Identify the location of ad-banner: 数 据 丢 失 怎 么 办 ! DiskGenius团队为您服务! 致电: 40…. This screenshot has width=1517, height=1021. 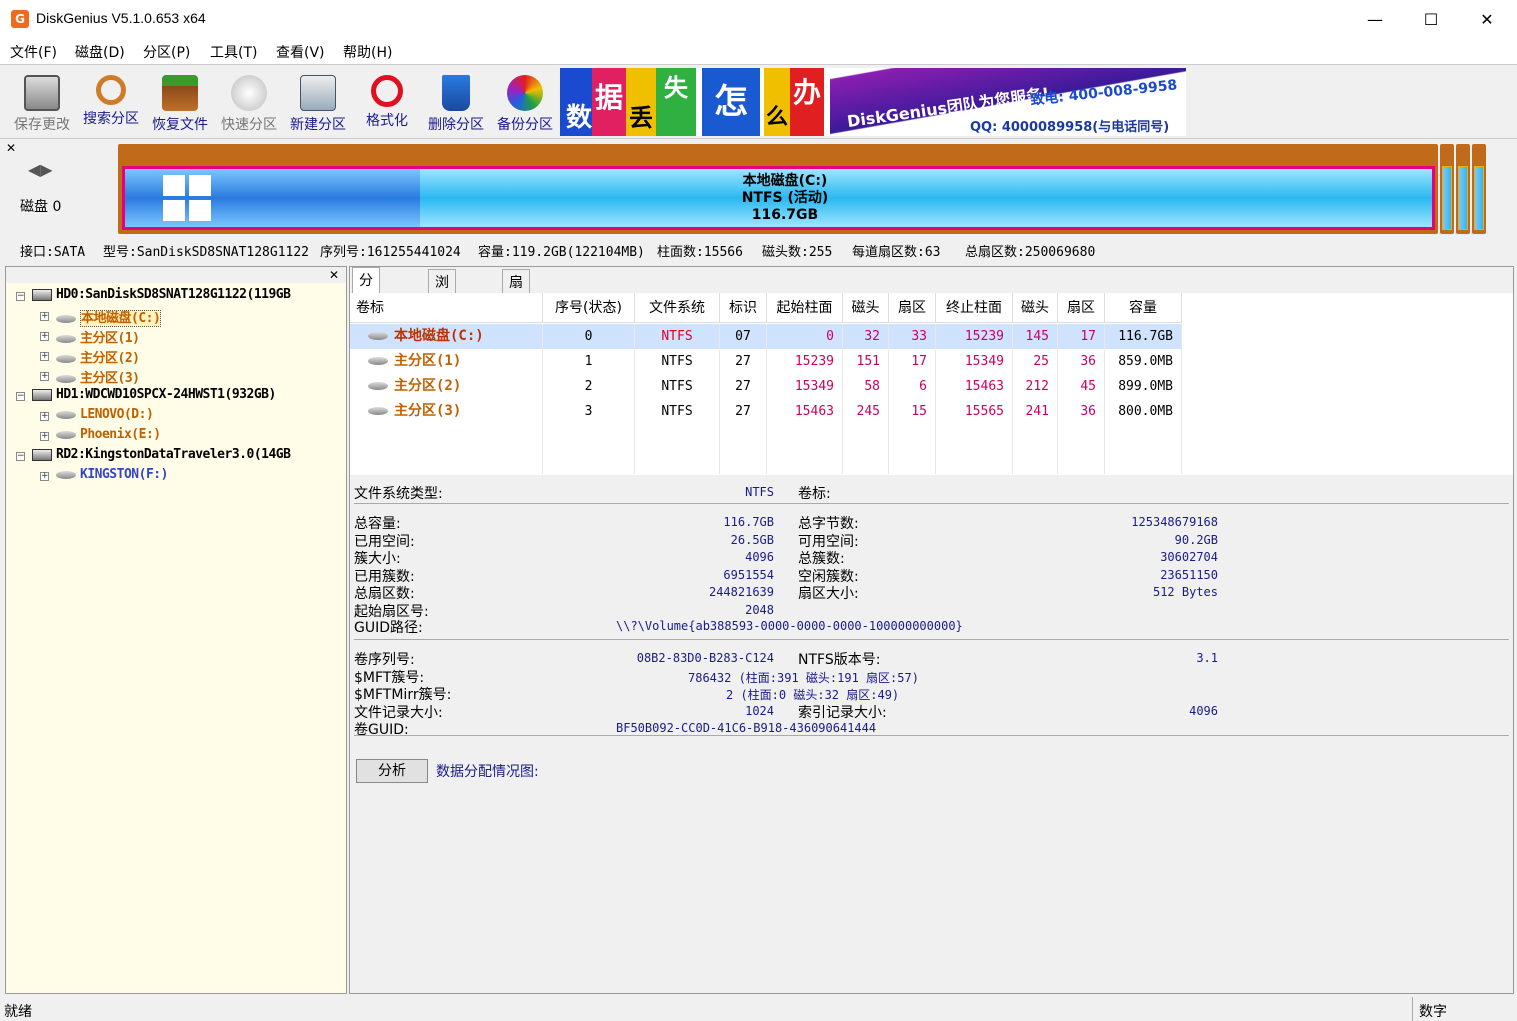
(873, 102).